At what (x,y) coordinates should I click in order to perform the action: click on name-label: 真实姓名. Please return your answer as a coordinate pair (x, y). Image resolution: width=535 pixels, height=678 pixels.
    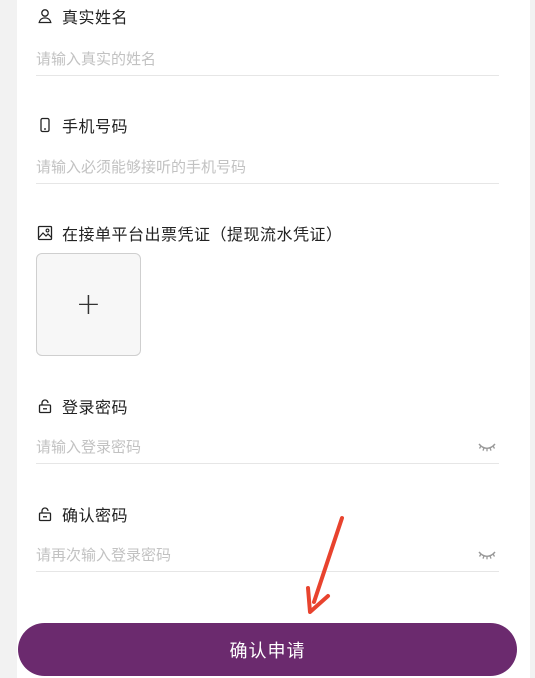
    Looking at the image, I should click on (95, 17).